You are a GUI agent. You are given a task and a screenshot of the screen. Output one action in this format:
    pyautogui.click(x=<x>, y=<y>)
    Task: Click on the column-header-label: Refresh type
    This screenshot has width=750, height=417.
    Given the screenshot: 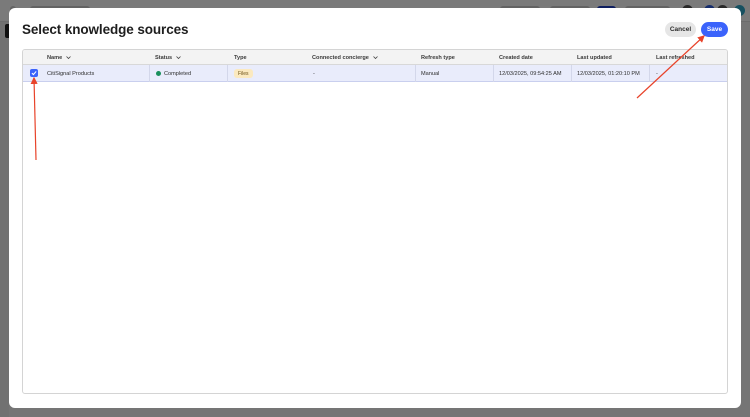 What is the action you would take?
    pyautogui.click(x=438, y=57)
    